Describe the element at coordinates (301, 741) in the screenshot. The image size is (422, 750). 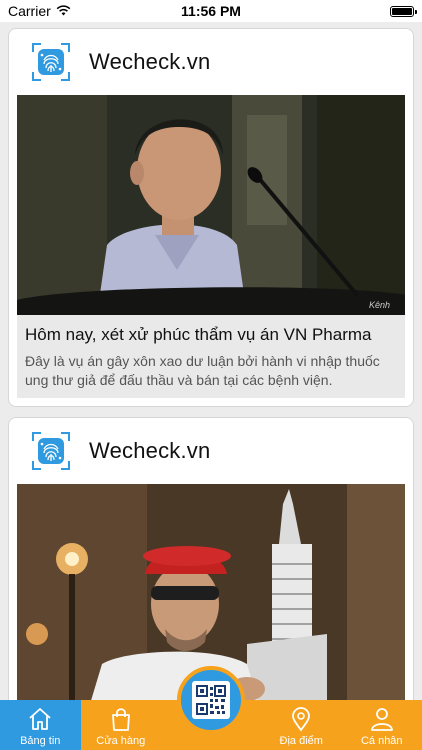
I see `tab-label: Địa điểm` at that location.